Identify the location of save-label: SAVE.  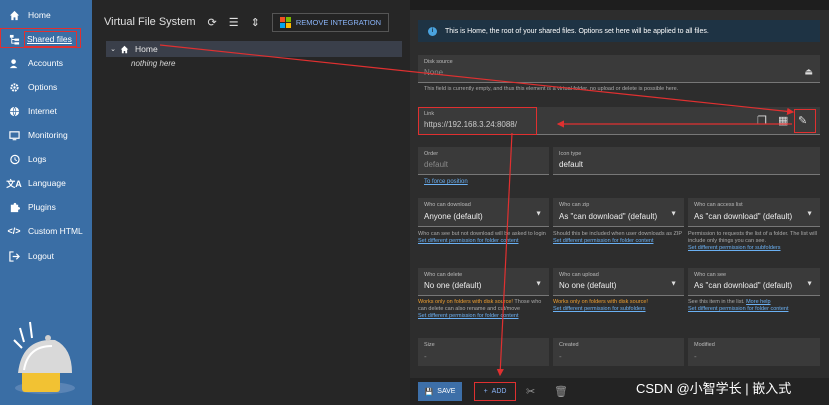
(446, 391).